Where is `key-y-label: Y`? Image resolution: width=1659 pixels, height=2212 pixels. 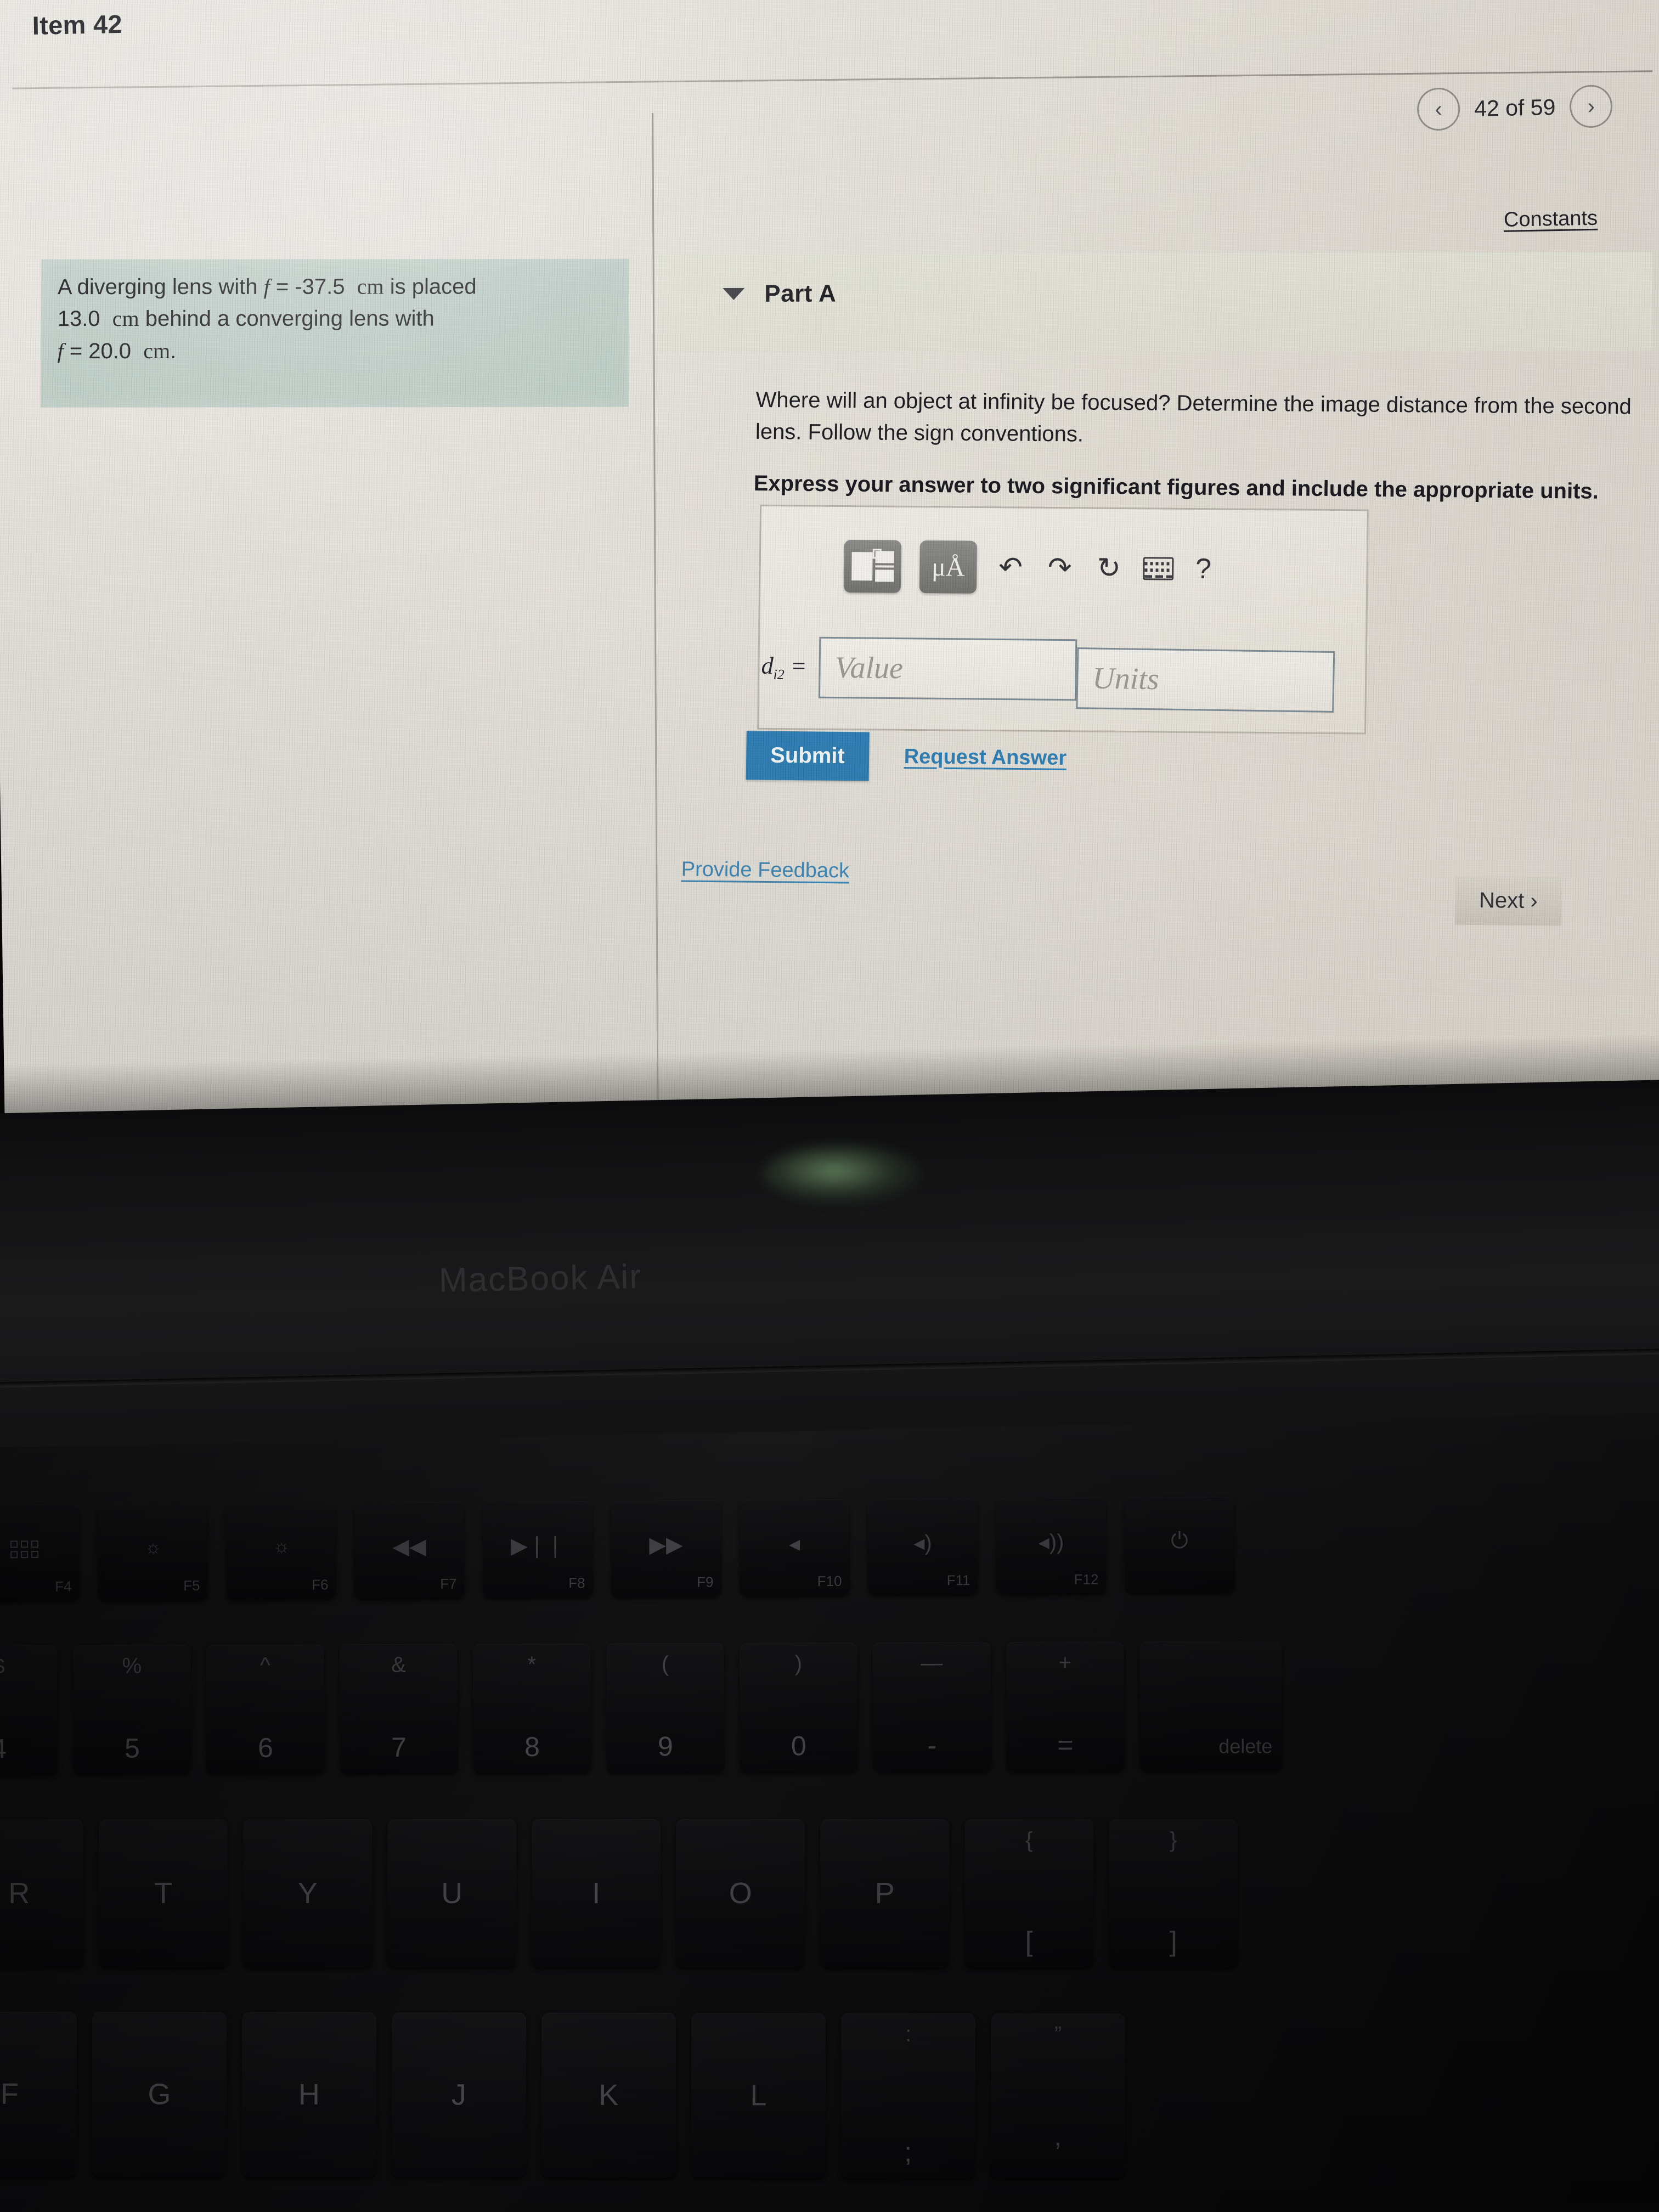 key-y-label: Y is located at coordinates (307, 1894).